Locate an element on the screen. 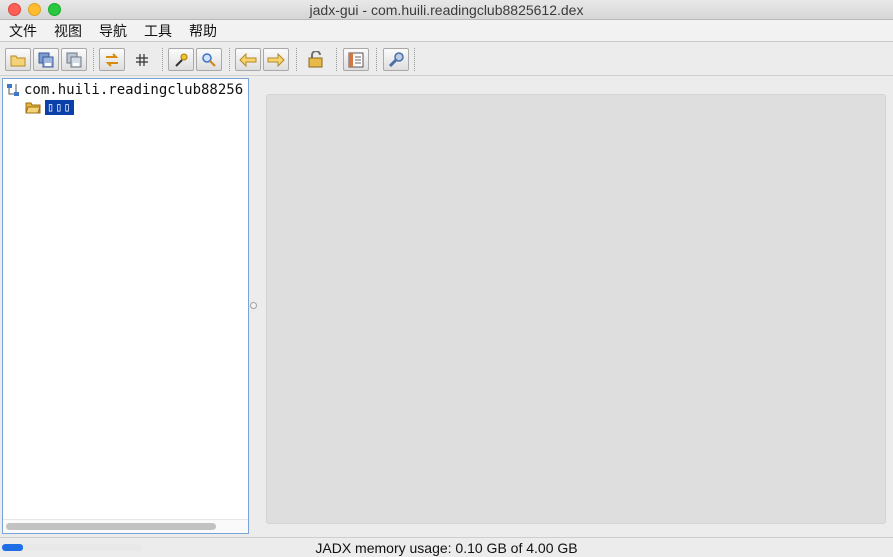 This screenshot has height=557, width=893. tree-root-label: com.huili.readingclub88256 is located at coordinates (134, 90).